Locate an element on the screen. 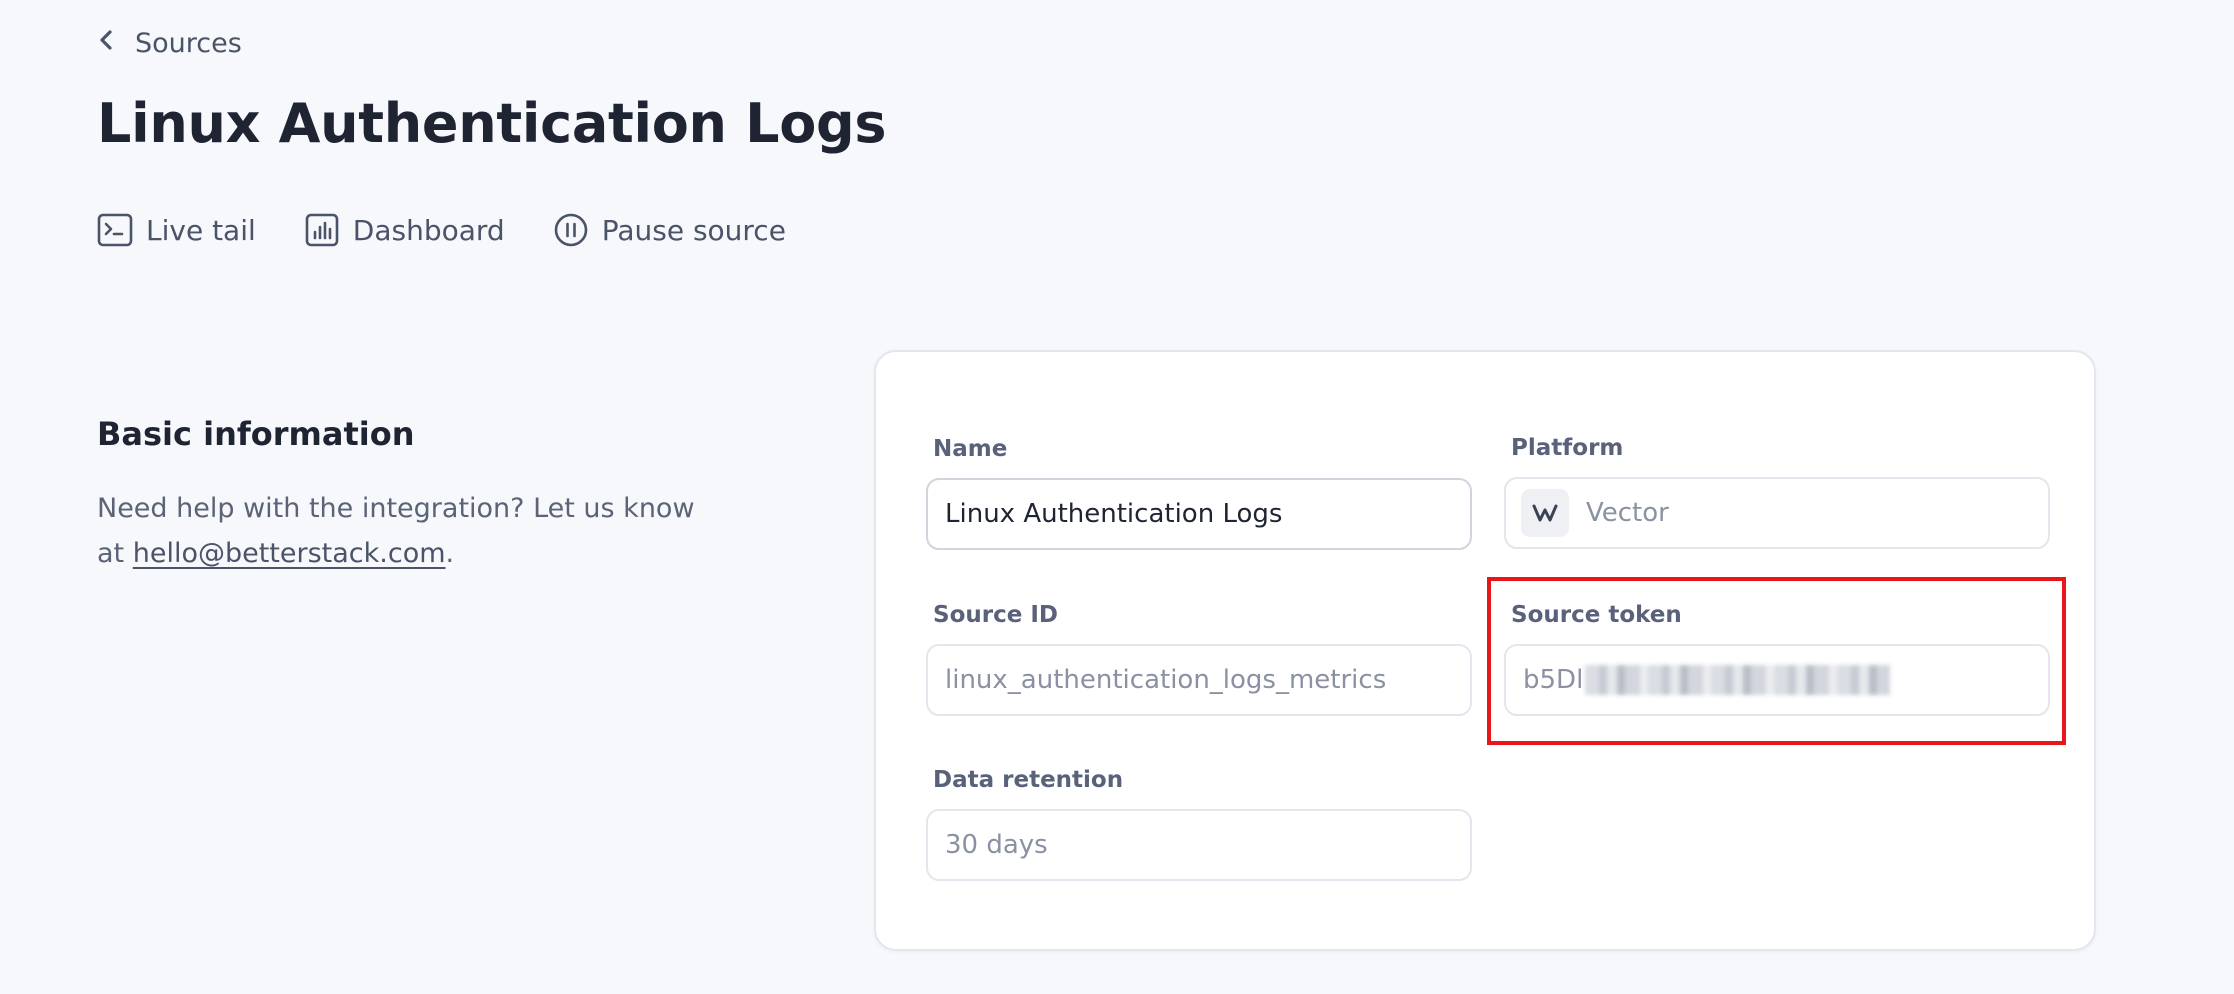 The height and width of the screenshot is (994, 2234). platform-label: Platform is located at coordinates (1567, 448).